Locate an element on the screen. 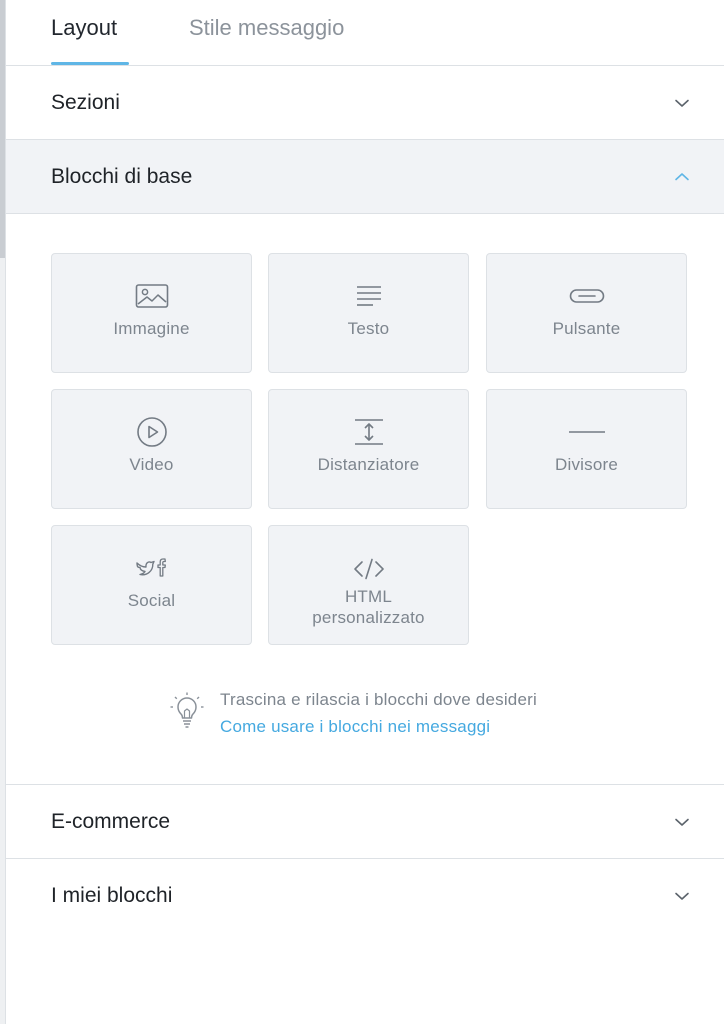 The image size is (724, 1024). section-title: Blocchi di base is located at coordinates (122, 176).